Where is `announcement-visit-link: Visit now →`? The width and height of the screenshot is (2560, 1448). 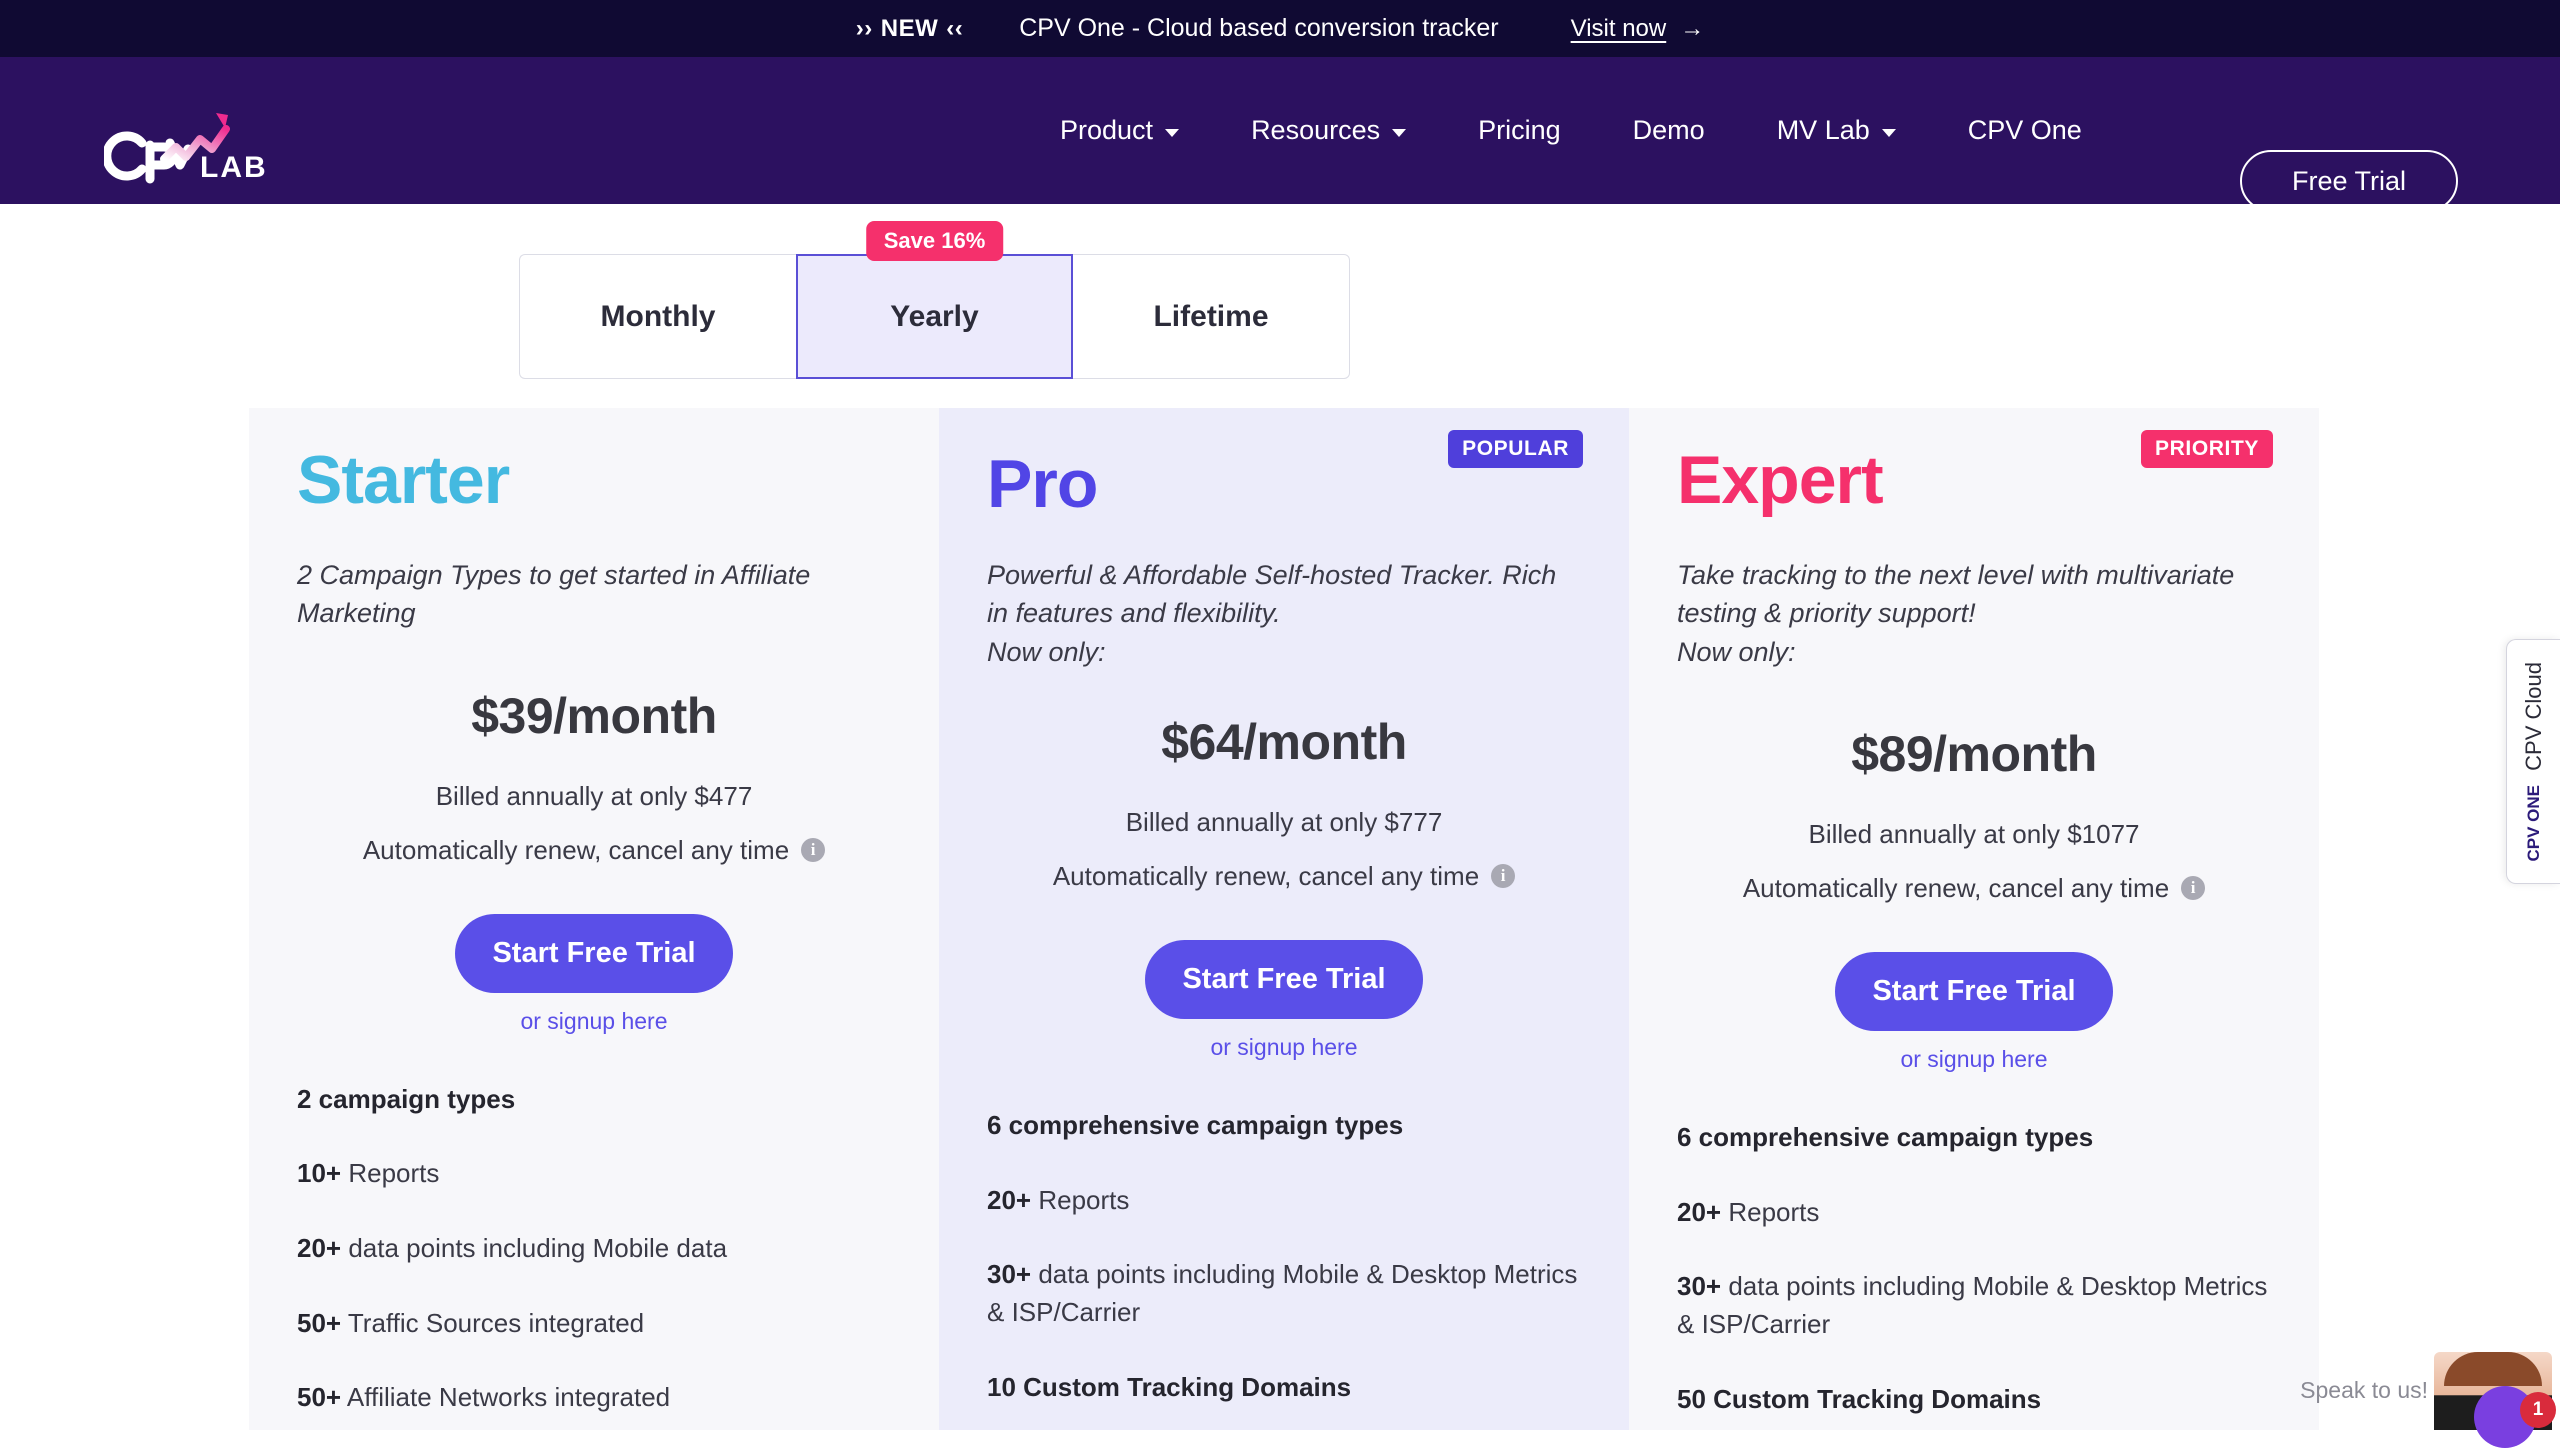 announcement-visit-link: Visit now → is located at coordinates (1638, 29).